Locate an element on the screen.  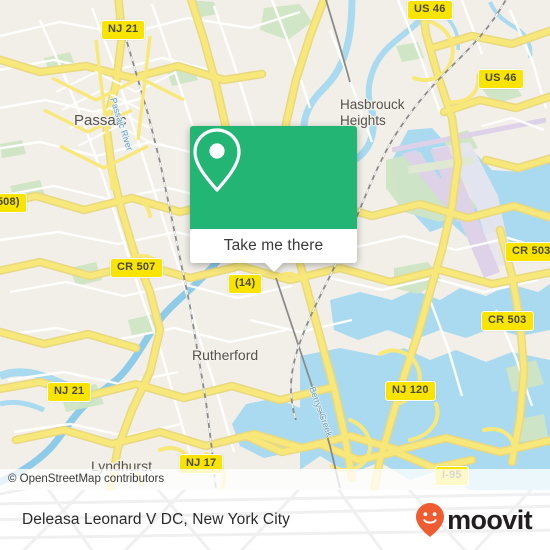
page-title: Deleasa Leonard V DC, New York City is located at coordinates (156, 519).